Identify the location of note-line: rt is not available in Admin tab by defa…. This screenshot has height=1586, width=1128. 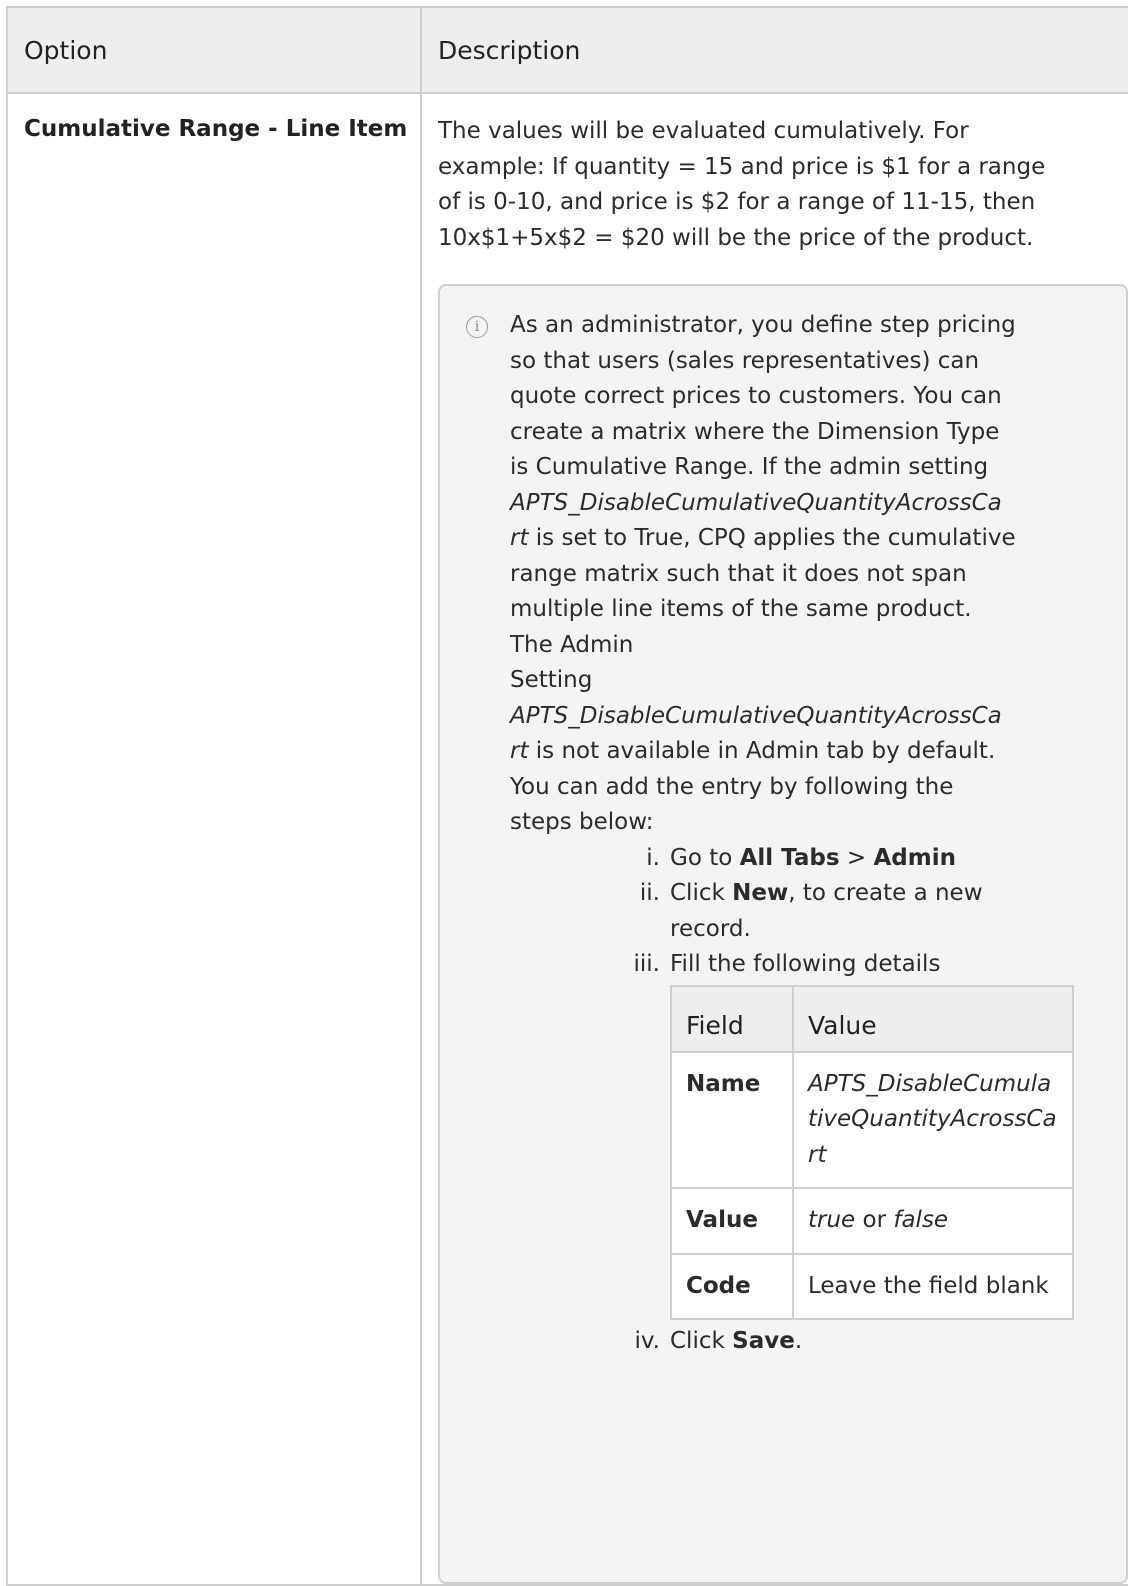
(808, 752).